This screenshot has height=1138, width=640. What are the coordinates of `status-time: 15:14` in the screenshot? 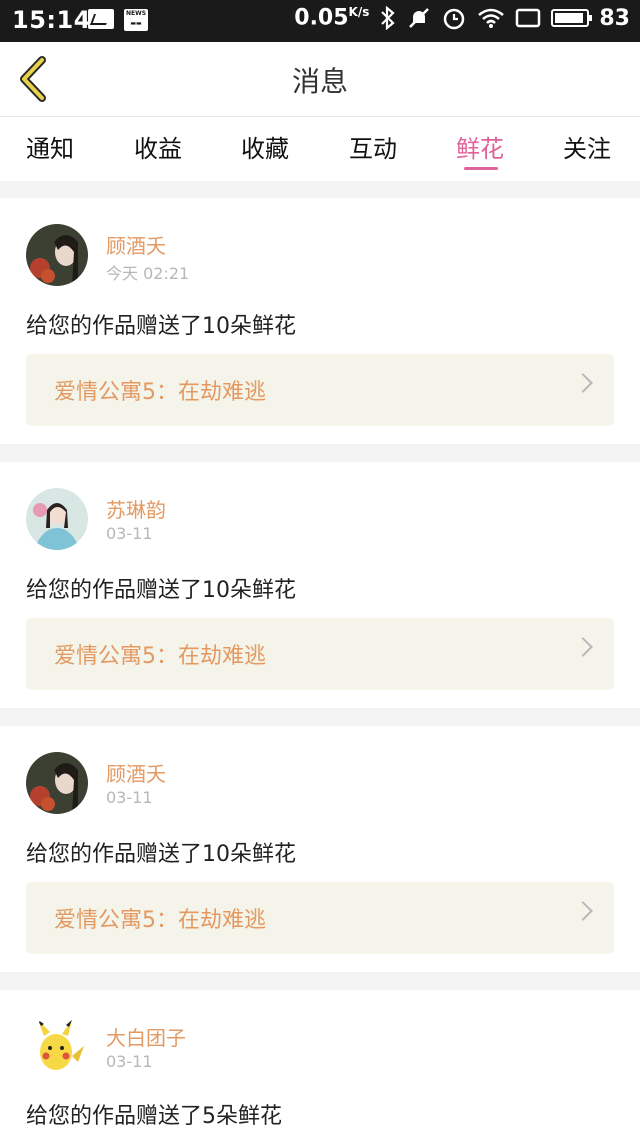 It's located at (51, 20).